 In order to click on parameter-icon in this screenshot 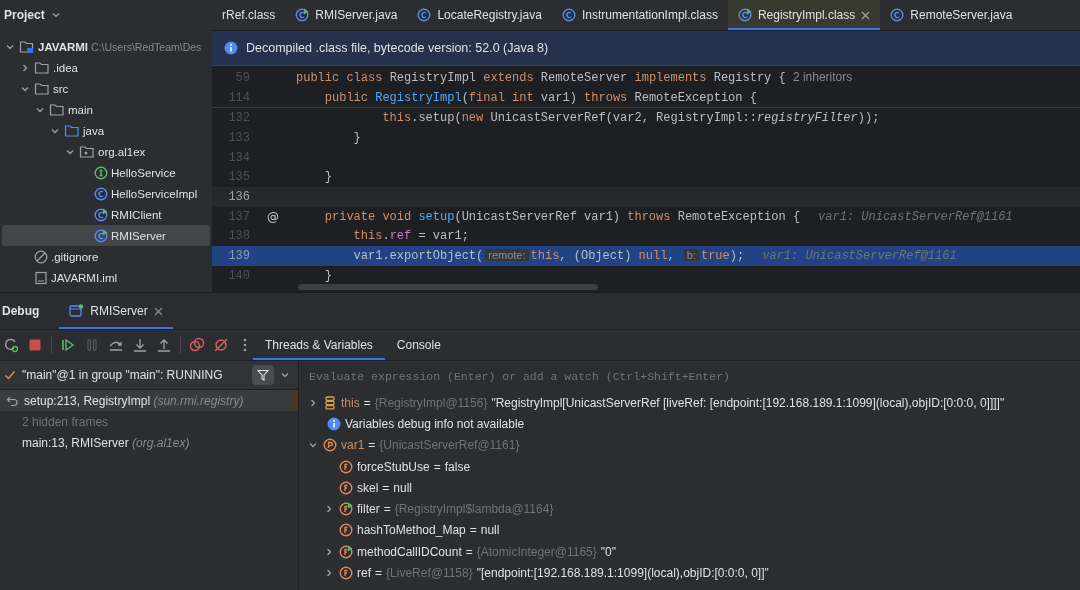, I will do `click(330, 445)`.